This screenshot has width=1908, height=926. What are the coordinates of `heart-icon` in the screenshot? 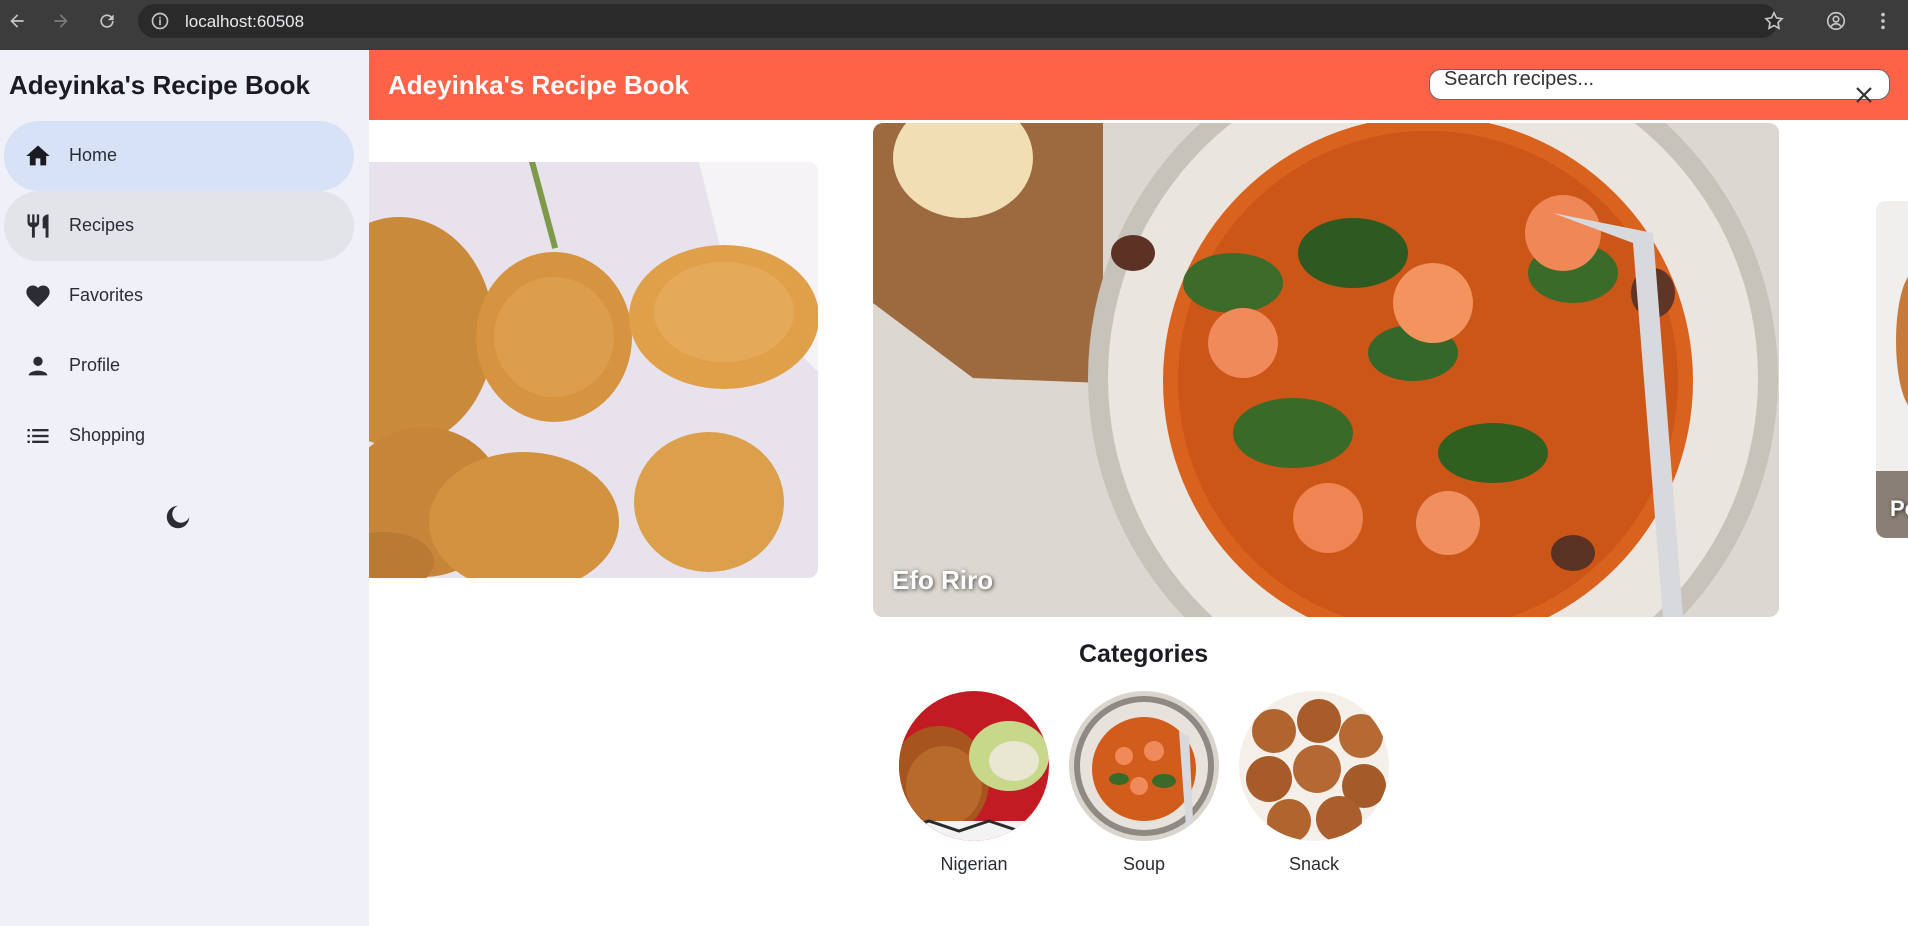 It's located at (38, 296).